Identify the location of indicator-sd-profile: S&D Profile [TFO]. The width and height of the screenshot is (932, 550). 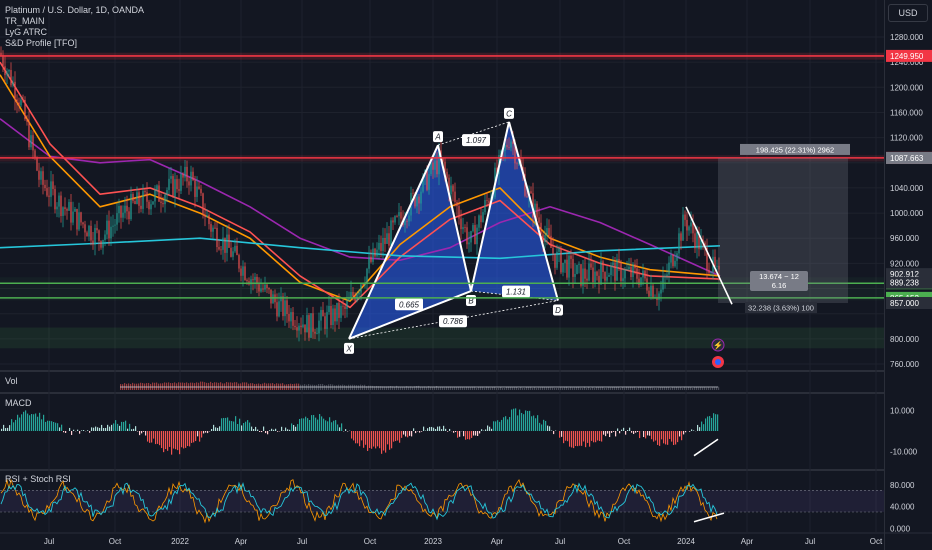
(41, 43).